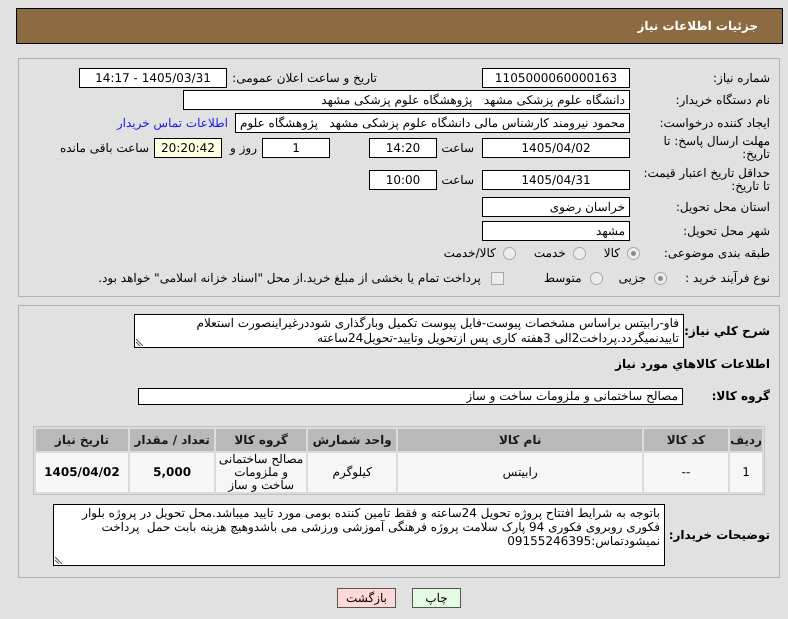 The image size is (788, 619). I want to click on field-label: شرح كلي نياز:, so click(727, 331).